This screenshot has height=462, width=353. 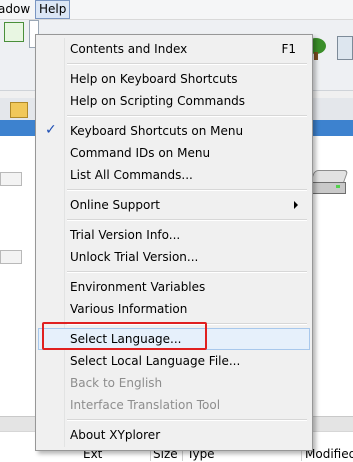 I want to click on menu-item-label: Help on Keyboard Shortcuts, so click(x=154, y=79).